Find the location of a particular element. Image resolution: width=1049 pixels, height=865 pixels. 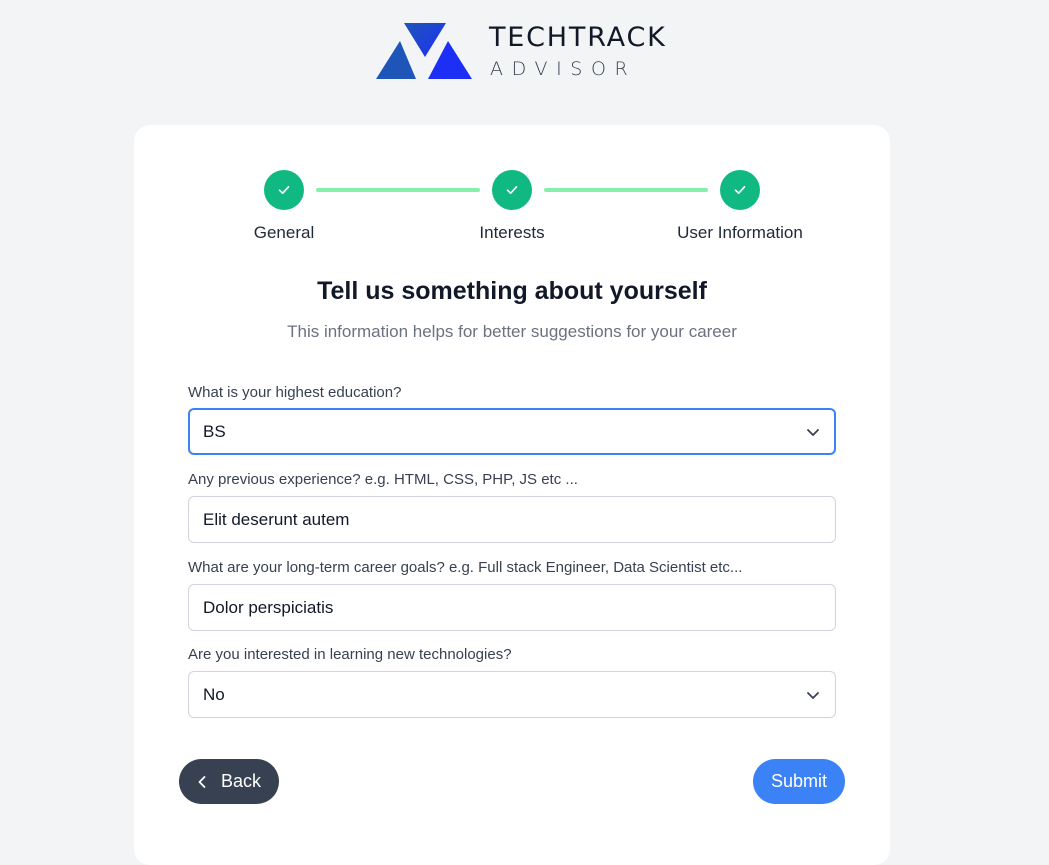

education-select: BS is located at coordinates (512, 431).